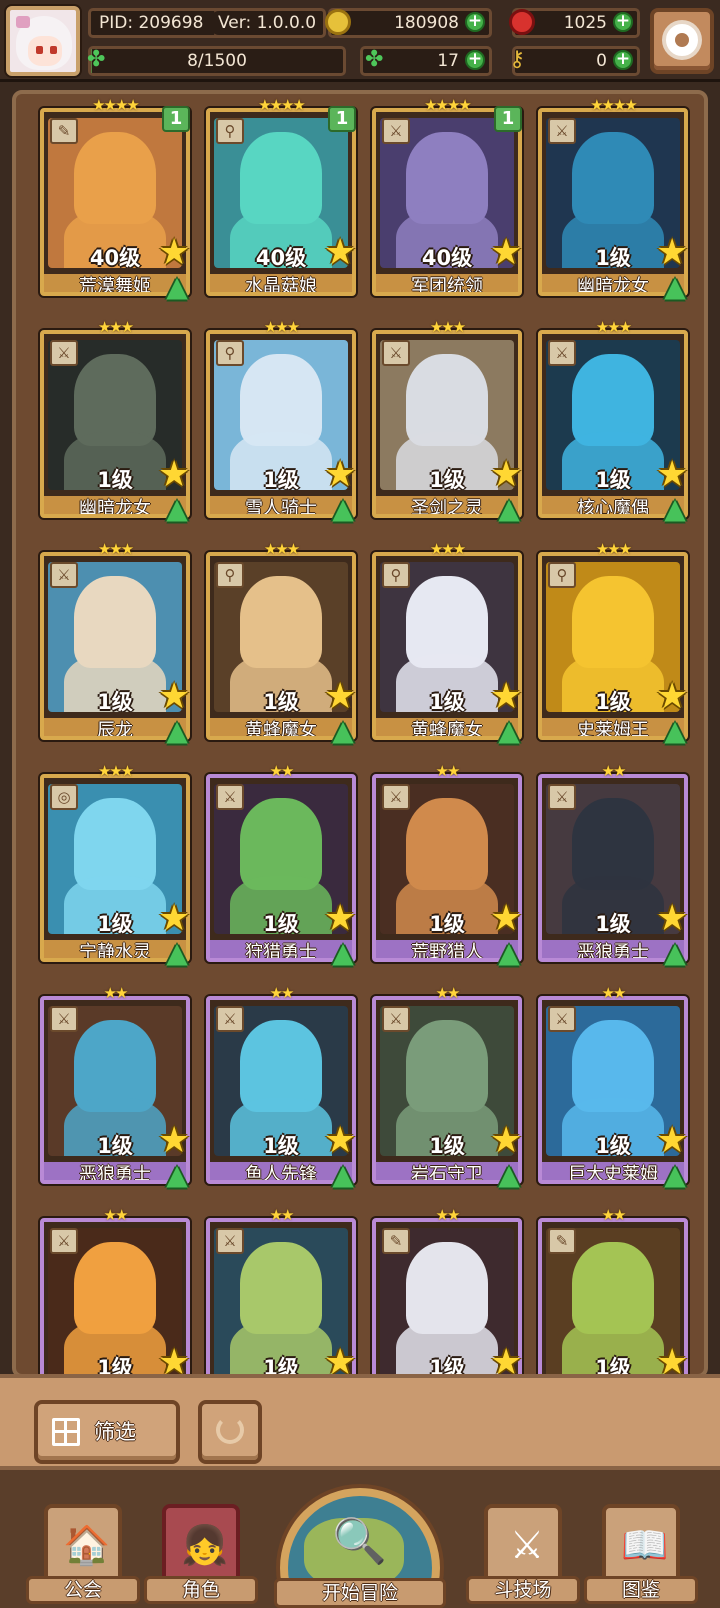  Describe the element at coordinates (623, 60) in the screenshot. I see `add-keys-button: +` at that location.